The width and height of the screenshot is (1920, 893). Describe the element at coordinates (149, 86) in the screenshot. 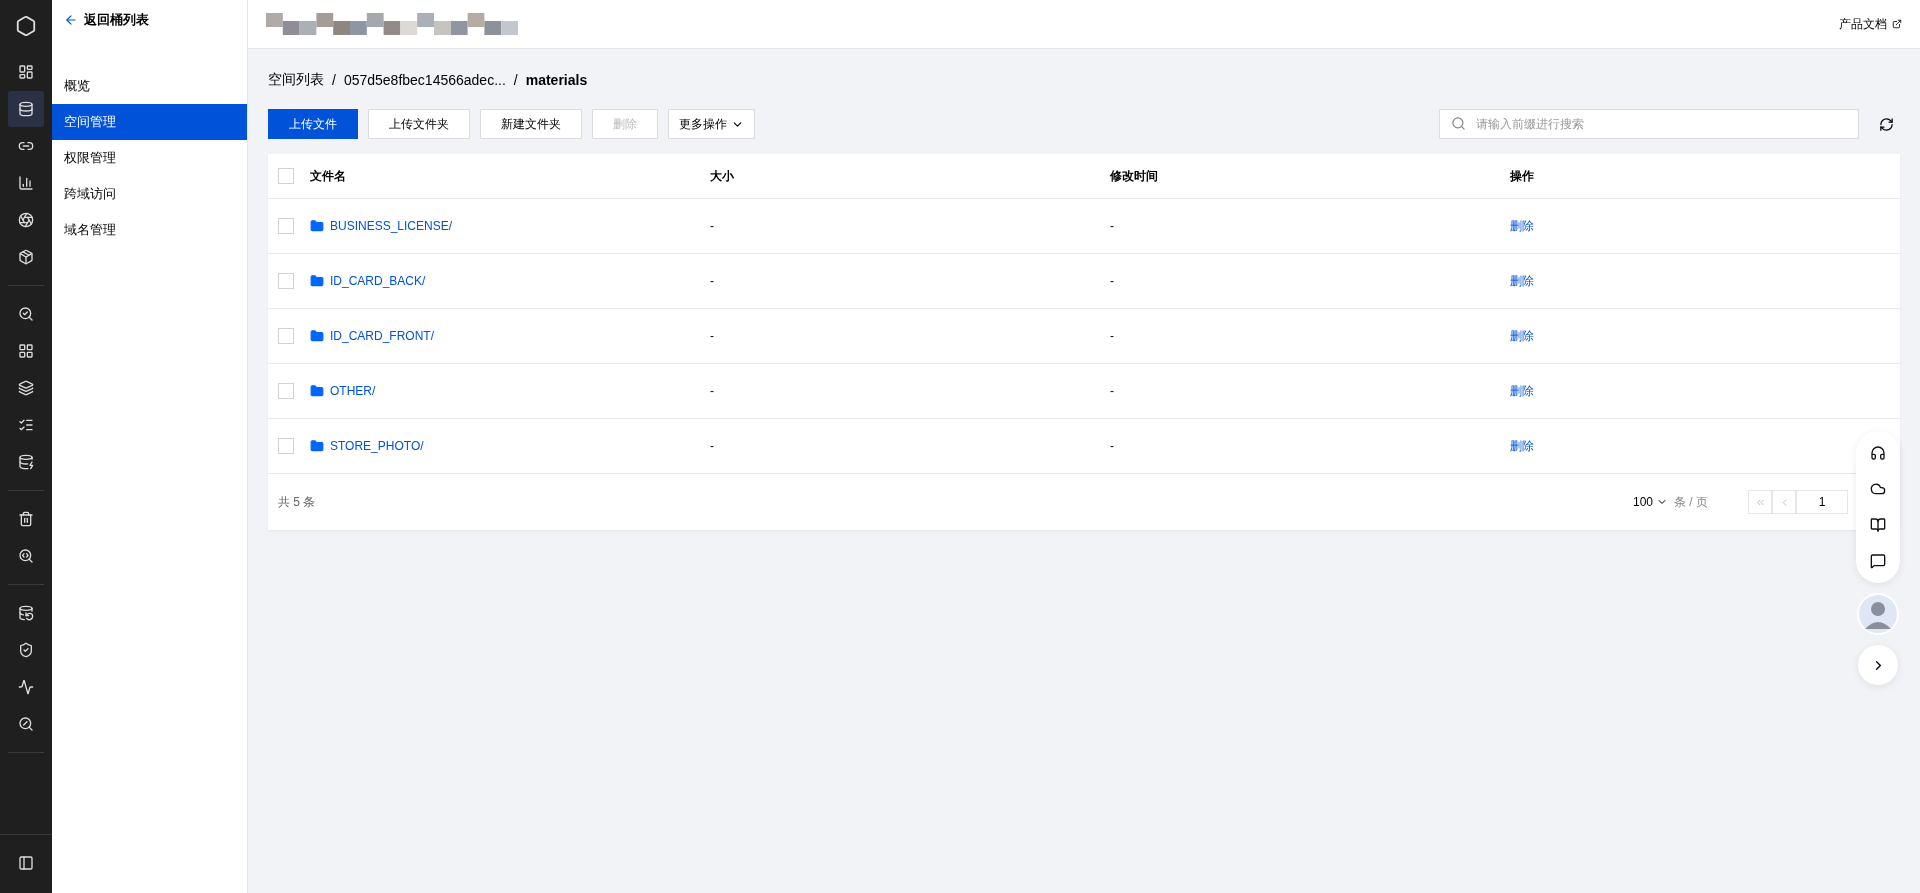

I see `sidebar-item: 概览` at that location.